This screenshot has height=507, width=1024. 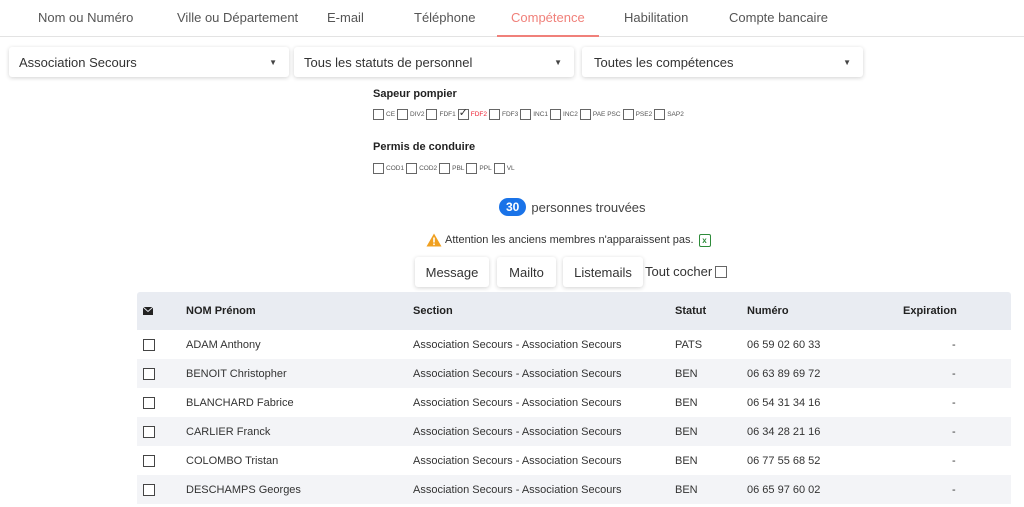 I want to click on checkbox-item: INC2, so click(x=564, y=114).